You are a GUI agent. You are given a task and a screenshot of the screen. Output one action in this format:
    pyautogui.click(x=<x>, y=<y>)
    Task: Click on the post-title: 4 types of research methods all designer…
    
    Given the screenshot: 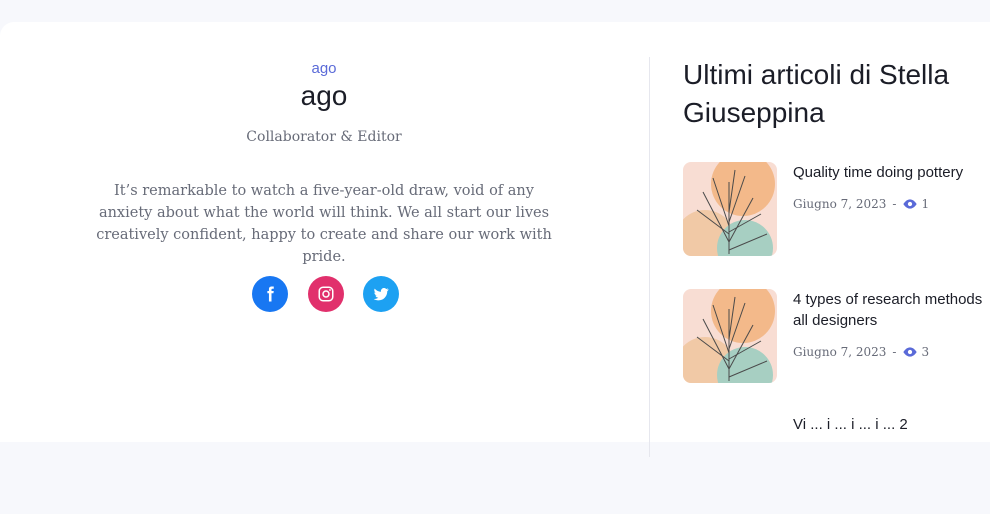 What is the action you would take?
    pyautogui.click(x=888, y=310)
    